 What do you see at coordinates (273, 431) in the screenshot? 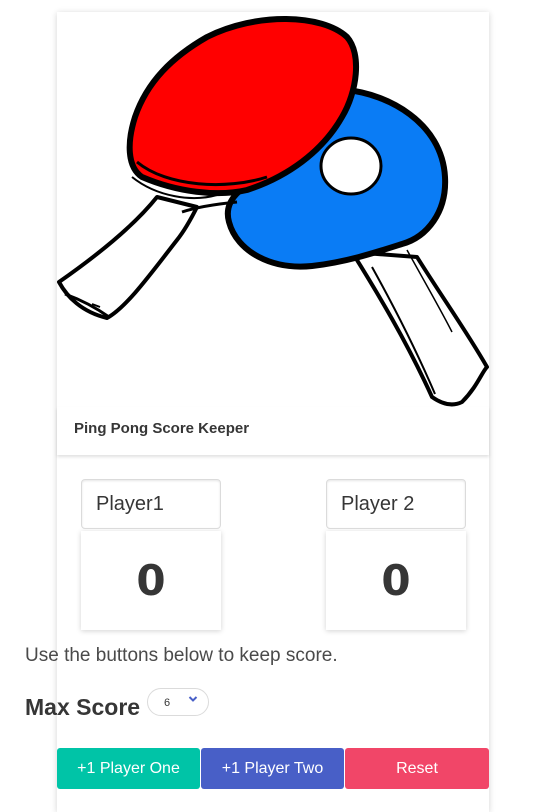
I see `card-header: Ping Pong Score Keeper` at bounding box center [273, 431].